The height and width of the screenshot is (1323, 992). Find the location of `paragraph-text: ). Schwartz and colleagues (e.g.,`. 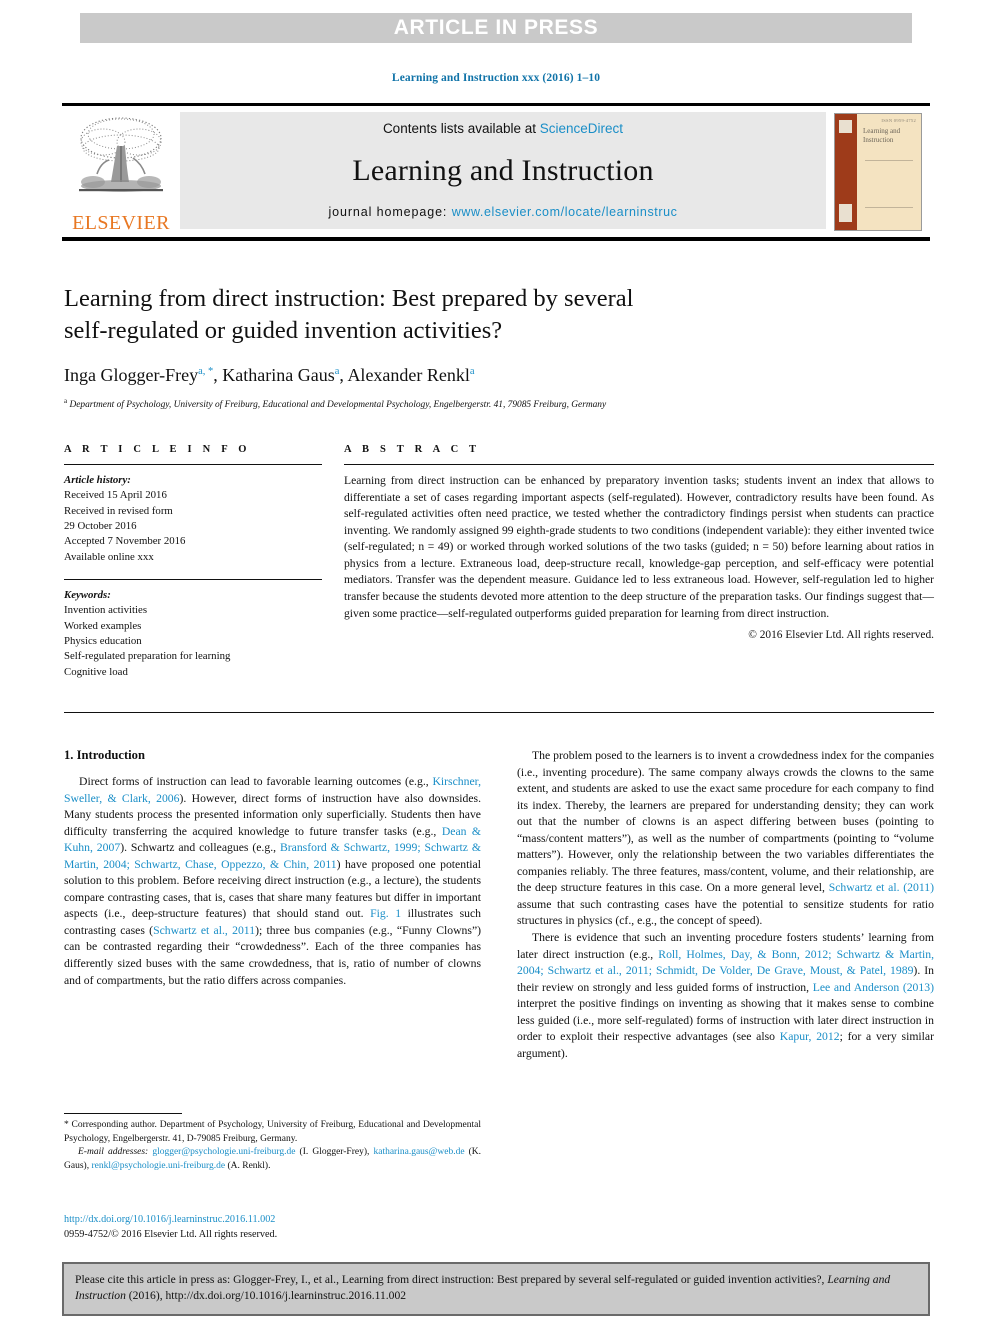

paragraph-text: ). Schwartz and colleagues (e.g., is located at coordinates (200, 848).